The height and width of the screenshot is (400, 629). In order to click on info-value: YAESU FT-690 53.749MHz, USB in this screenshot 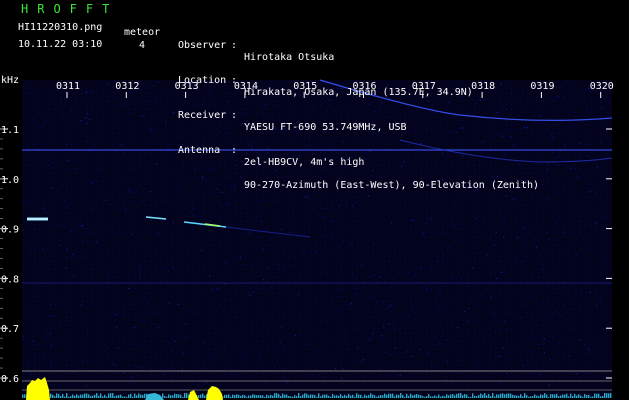, I will do `click(325, 127)`.